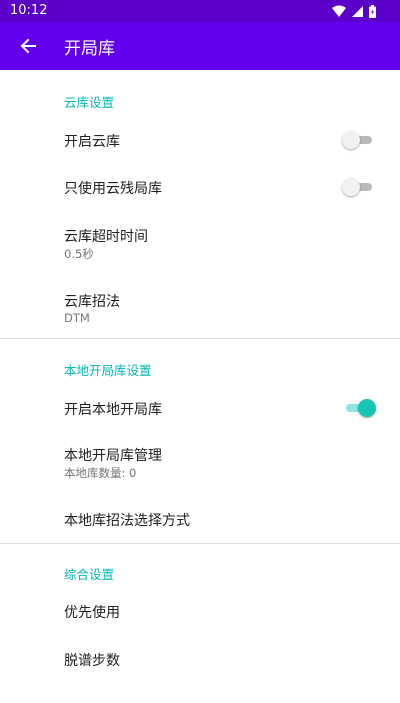  What do you see at coordinates (92, 302) in the screenshot?
I see `pref-title: 云库招法` at bounding box center [92, 302].